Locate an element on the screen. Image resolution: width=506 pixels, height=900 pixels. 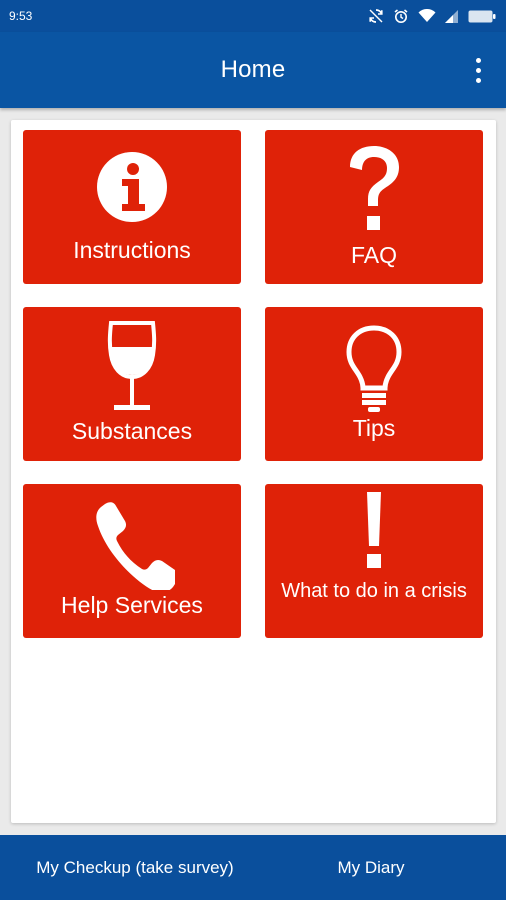
info-icon is located at coordinates (132, 187).